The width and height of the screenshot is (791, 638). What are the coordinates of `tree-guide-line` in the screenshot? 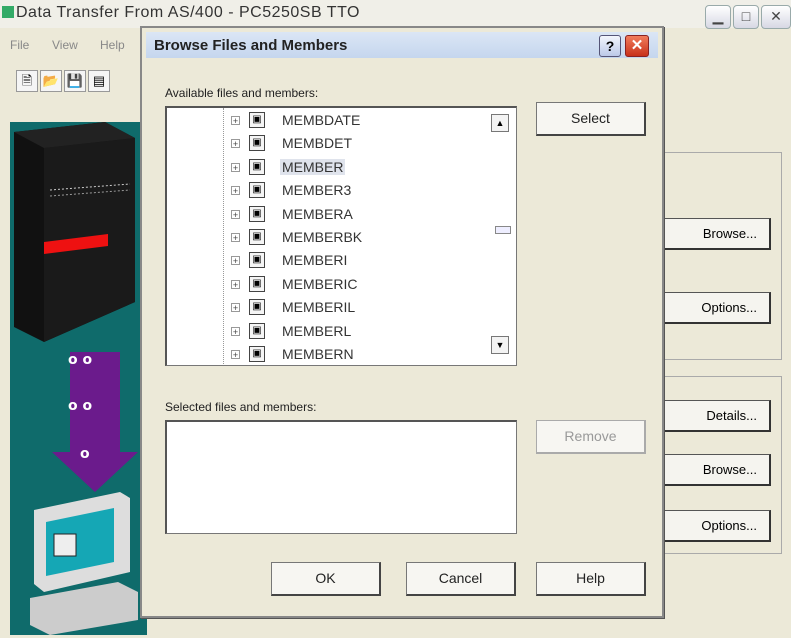 It's located at (224, 236).